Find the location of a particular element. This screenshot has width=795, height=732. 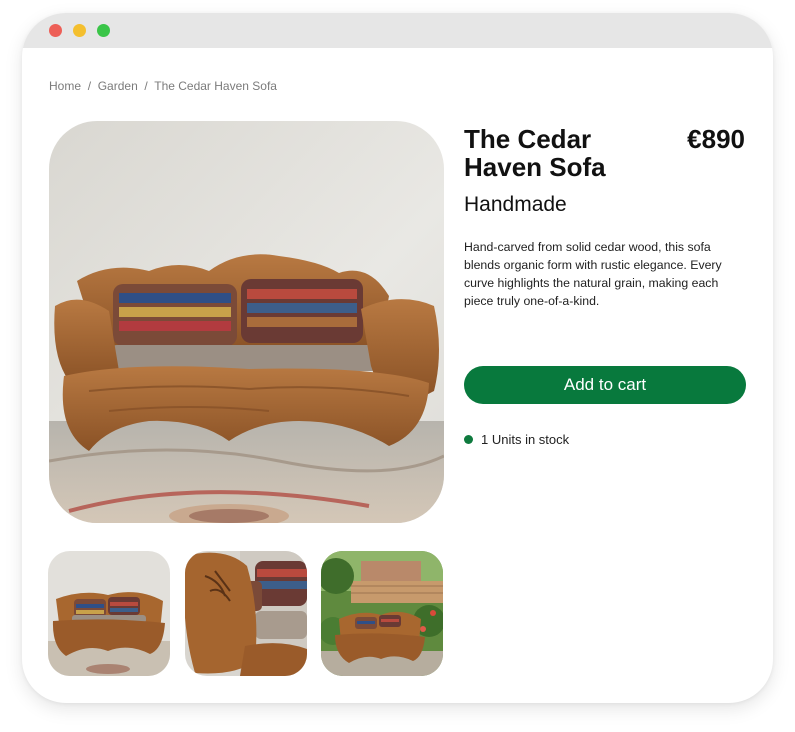

thumbnail-garden-view is located at coordinates (382, 613).